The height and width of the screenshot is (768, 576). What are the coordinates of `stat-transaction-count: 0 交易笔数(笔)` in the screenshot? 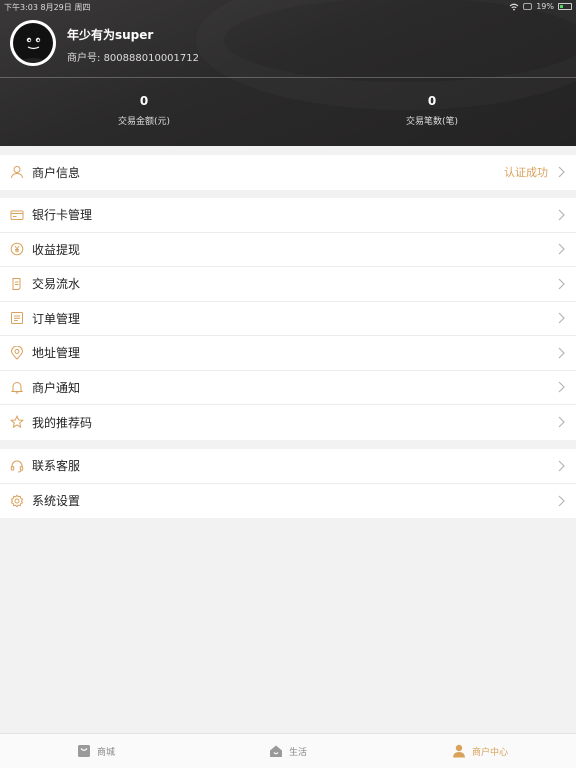 It's located at (432, 110).